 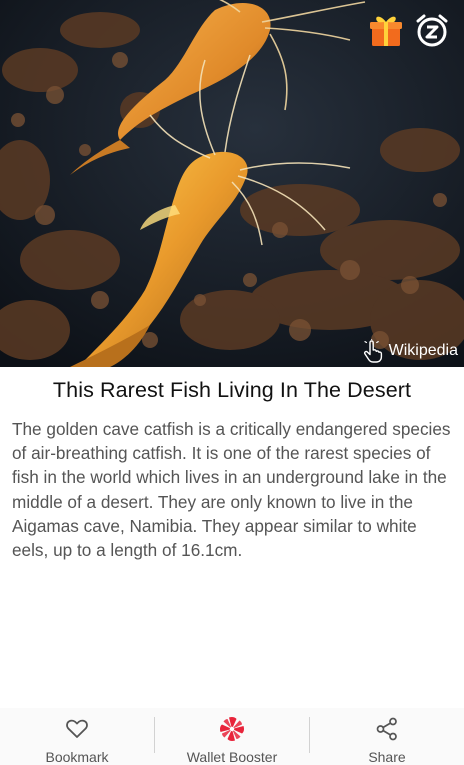 I want to click on bookmark-button: Bookmark, so click(x=77, y=736).